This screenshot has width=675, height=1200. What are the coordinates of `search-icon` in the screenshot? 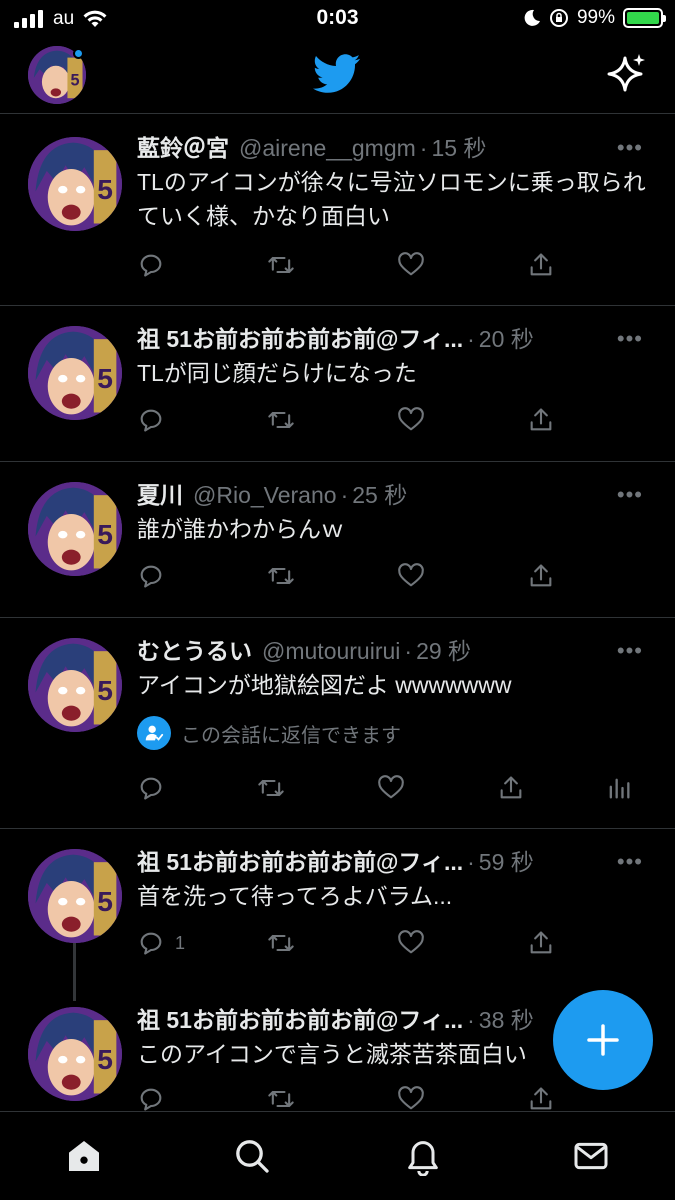 It's located at (252, 1156).